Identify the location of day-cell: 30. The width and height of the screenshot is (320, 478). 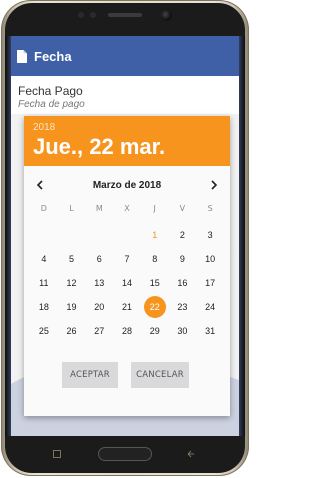
(183, 331).